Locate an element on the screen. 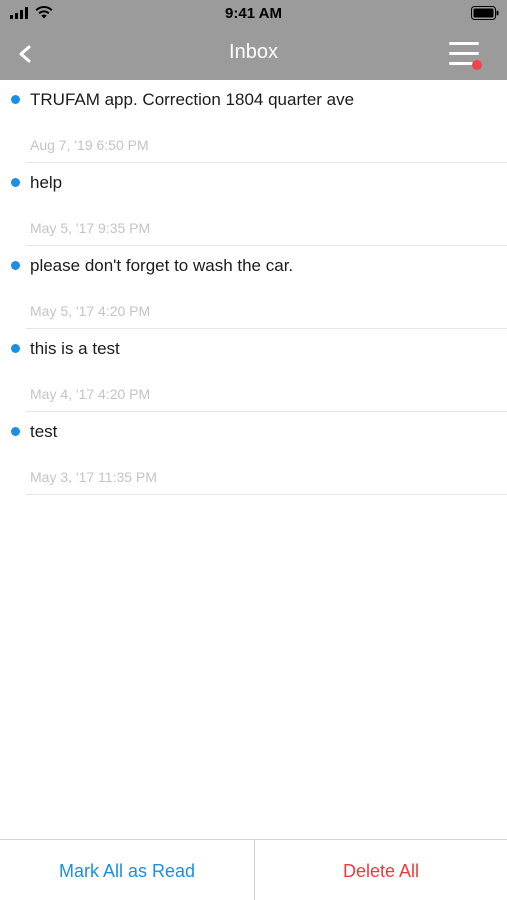  message-date: May 3, '17 11:35 PM is located at coordinates (93, 477).